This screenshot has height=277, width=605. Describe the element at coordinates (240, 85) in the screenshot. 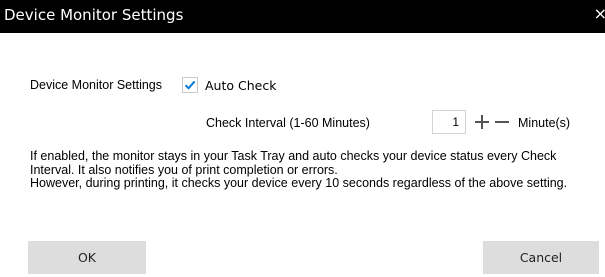

I see `auto-check-label: Auto Check` at that location.